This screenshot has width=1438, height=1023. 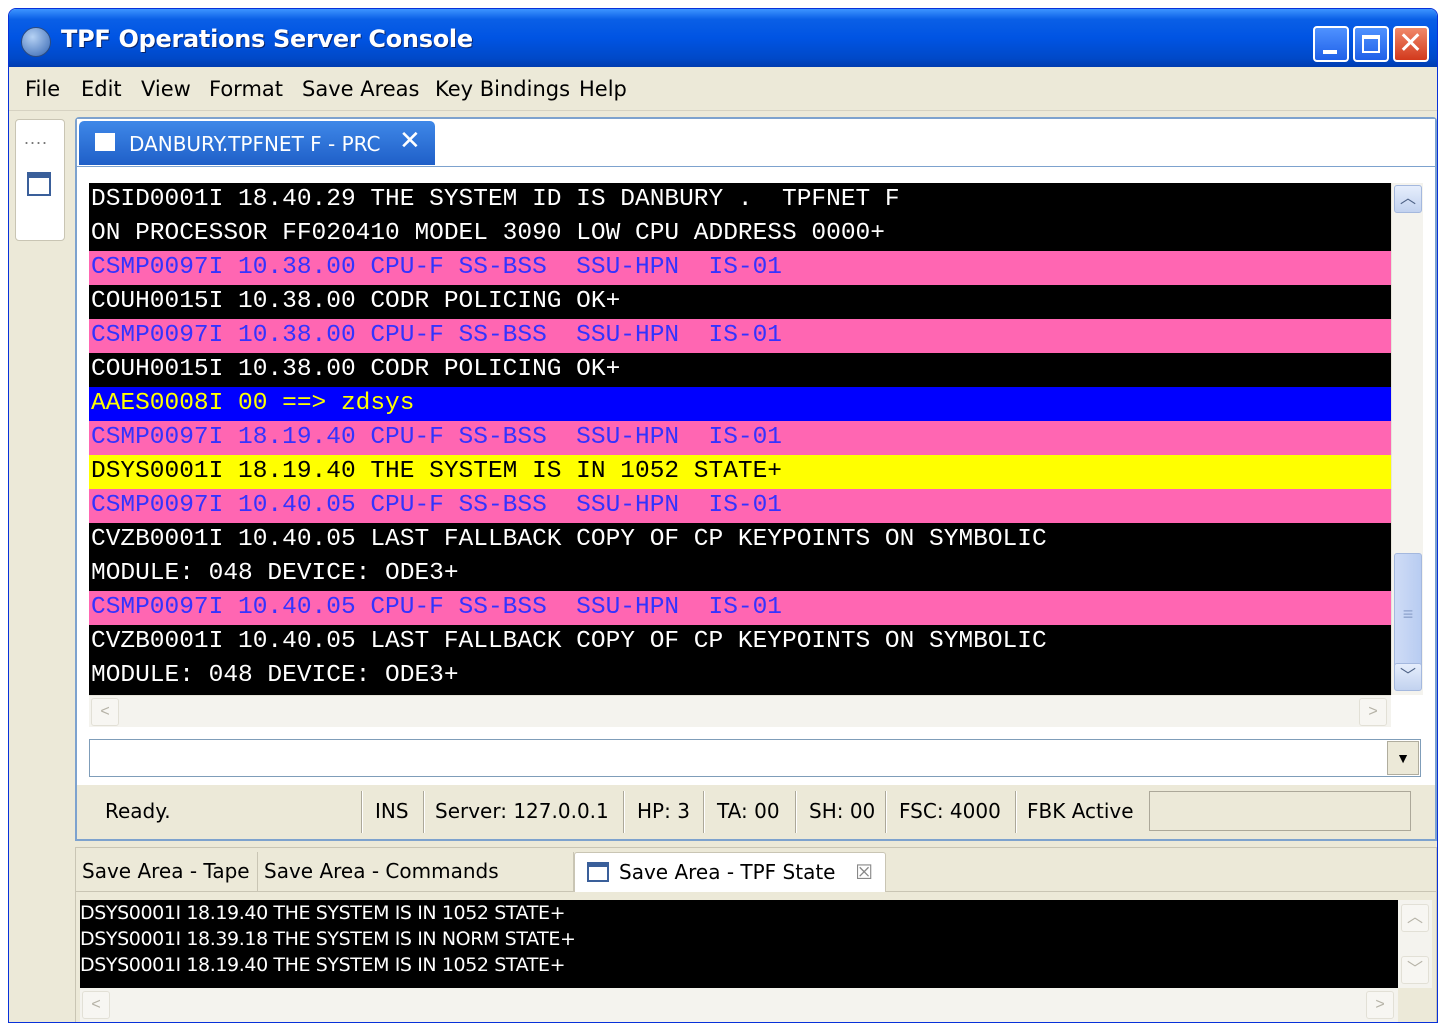 I want to click on save-area-vertical-scrollbar: ︿ ﹀, so click(x=1415, y=944).